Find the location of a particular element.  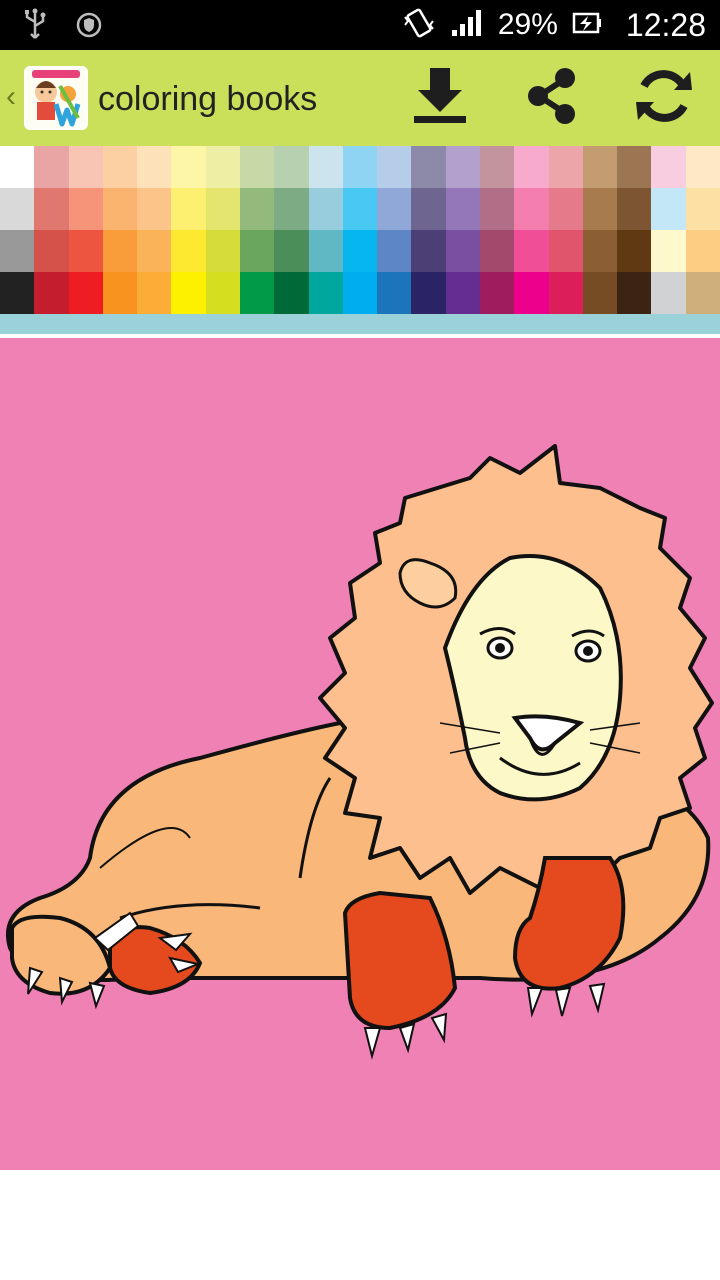

app-logo is located at coordinates (56, 98).